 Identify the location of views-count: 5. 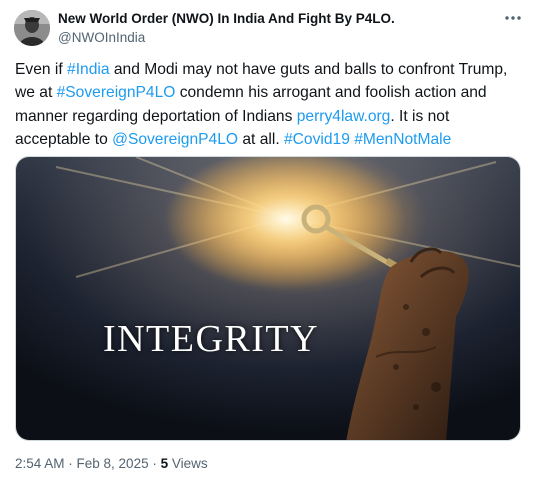
(164, 463).